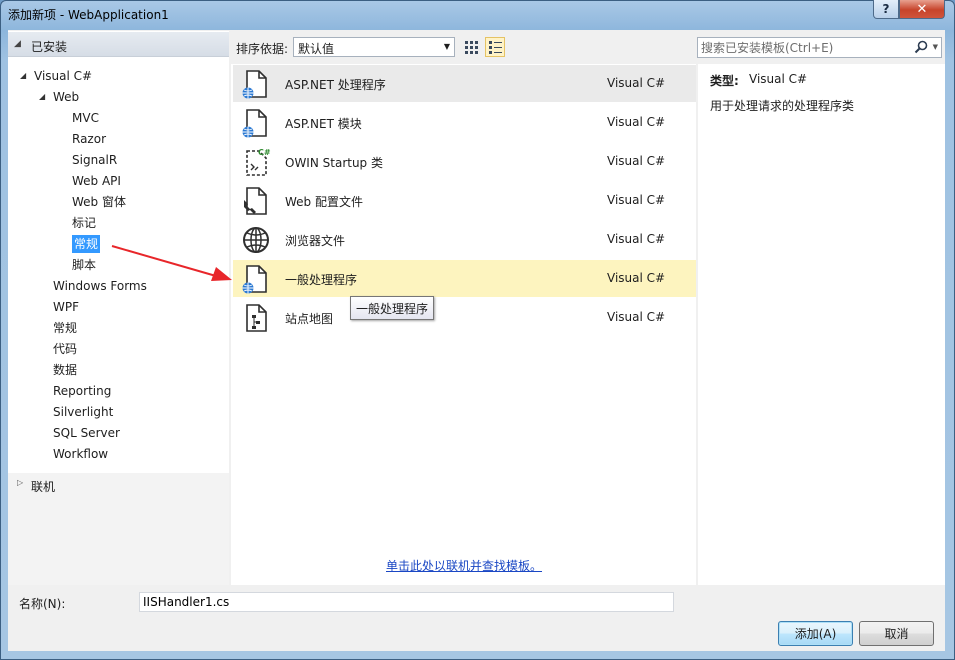  I want to click on name-input, so click(406, 602).